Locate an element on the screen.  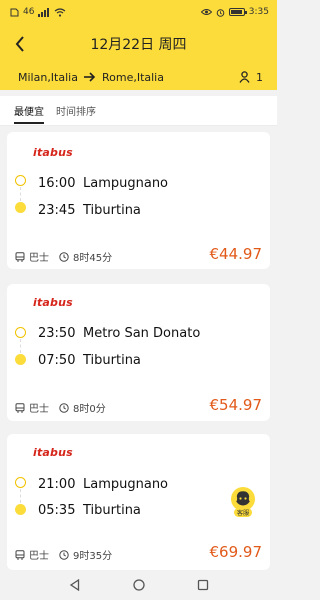
trip-meta: 巴士 8时45分 is located at coordinates (63, 256).